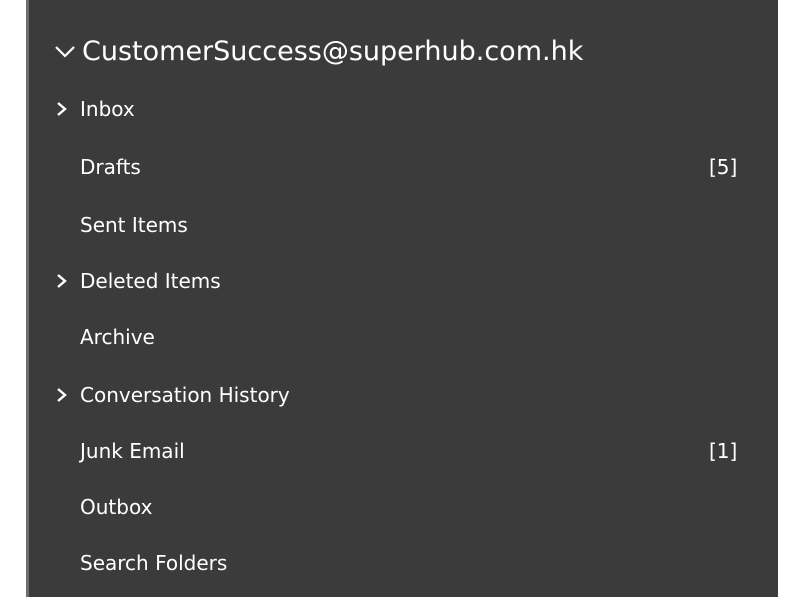  What do you see at coordinates (65, 52) in the screenshot?
I see `chevron-down-icon` at bounding box center [65, 52].